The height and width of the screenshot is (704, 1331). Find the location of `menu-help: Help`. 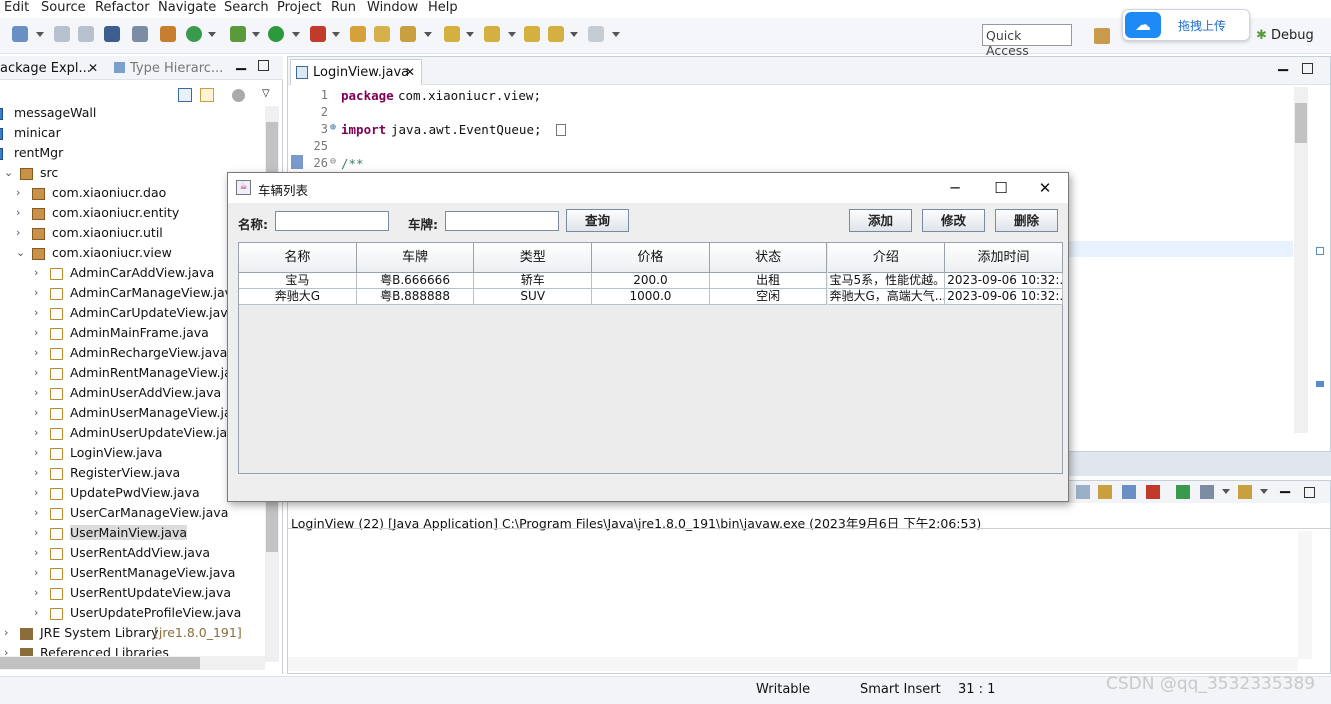

menu-help: Help is located at coordinates (443, 7).